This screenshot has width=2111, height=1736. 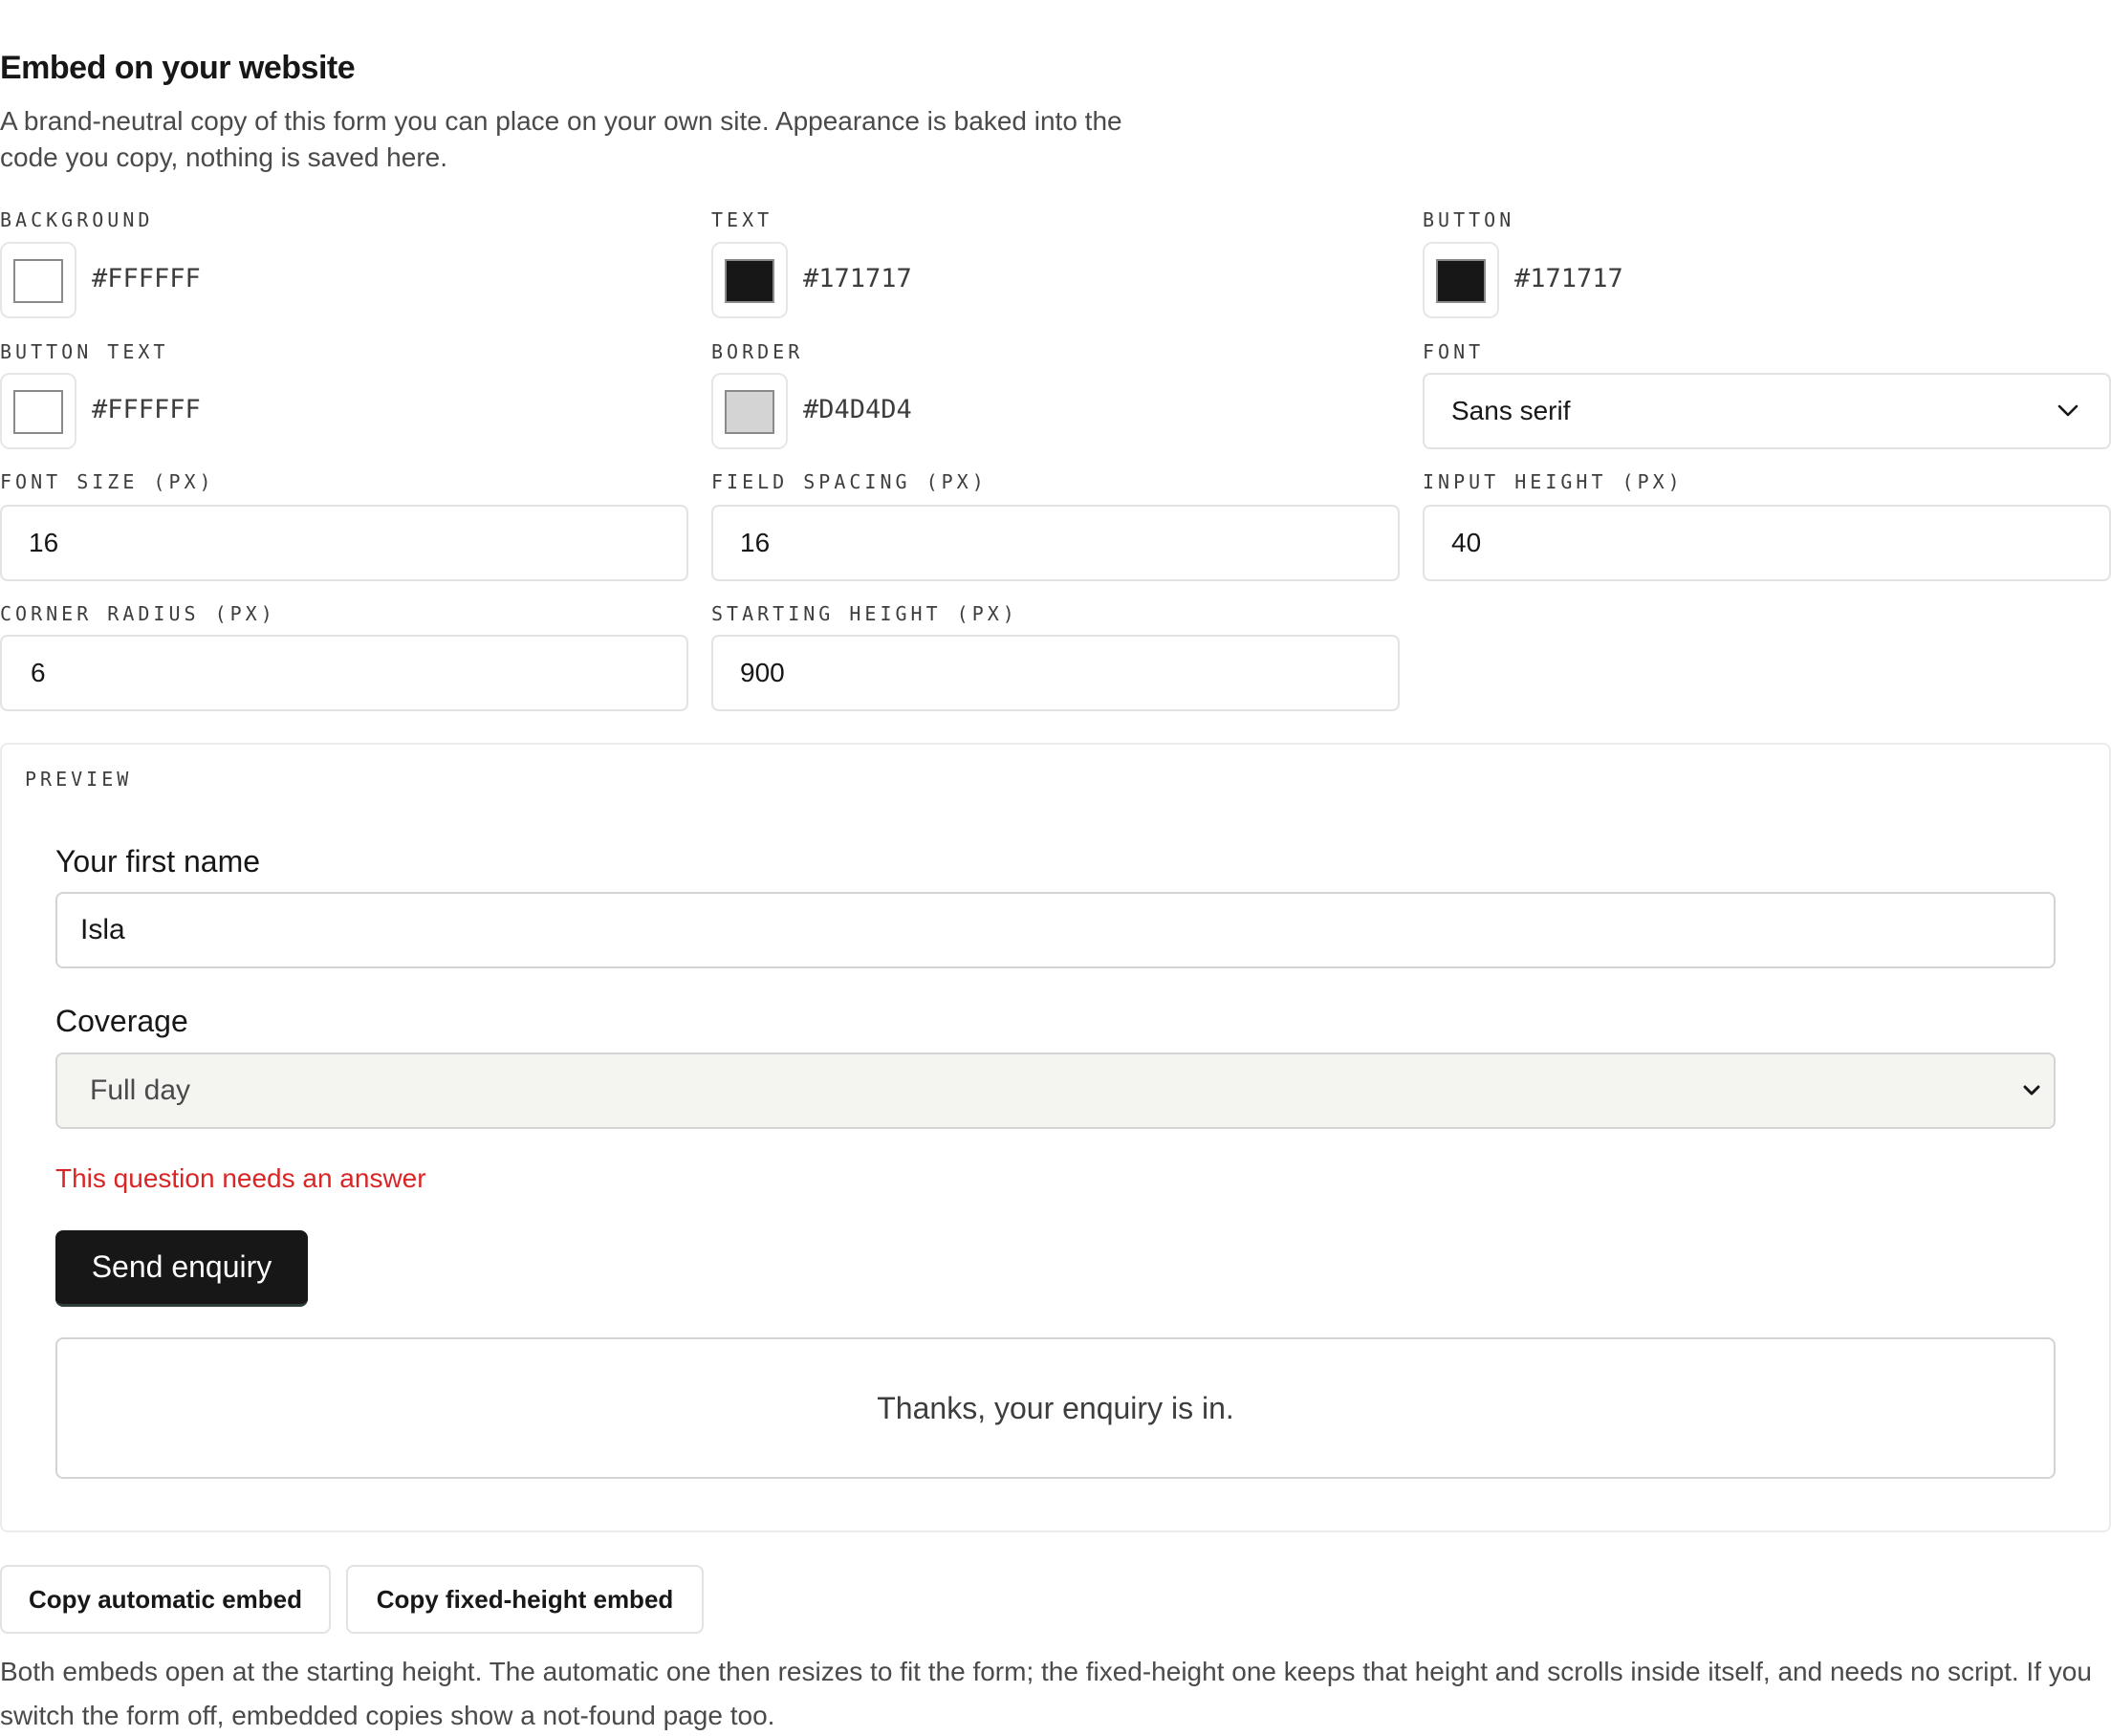 I want to click on background-label: BACKGROUND, so click(x=77, y=219).